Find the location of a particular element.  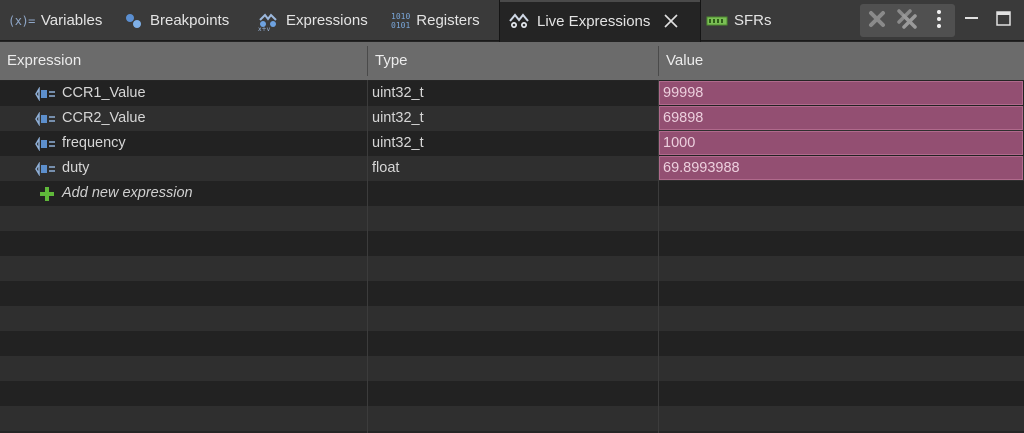

tab-registers: 1010 0101 Registers is located at coordinates (435, 20).